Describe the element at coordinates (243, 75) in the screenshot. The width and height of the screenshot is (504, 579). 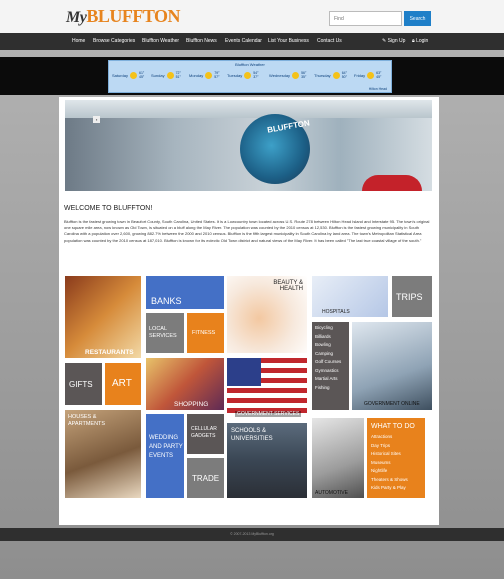
I see `weather-day: Tuesday 54° 37°` at that location.